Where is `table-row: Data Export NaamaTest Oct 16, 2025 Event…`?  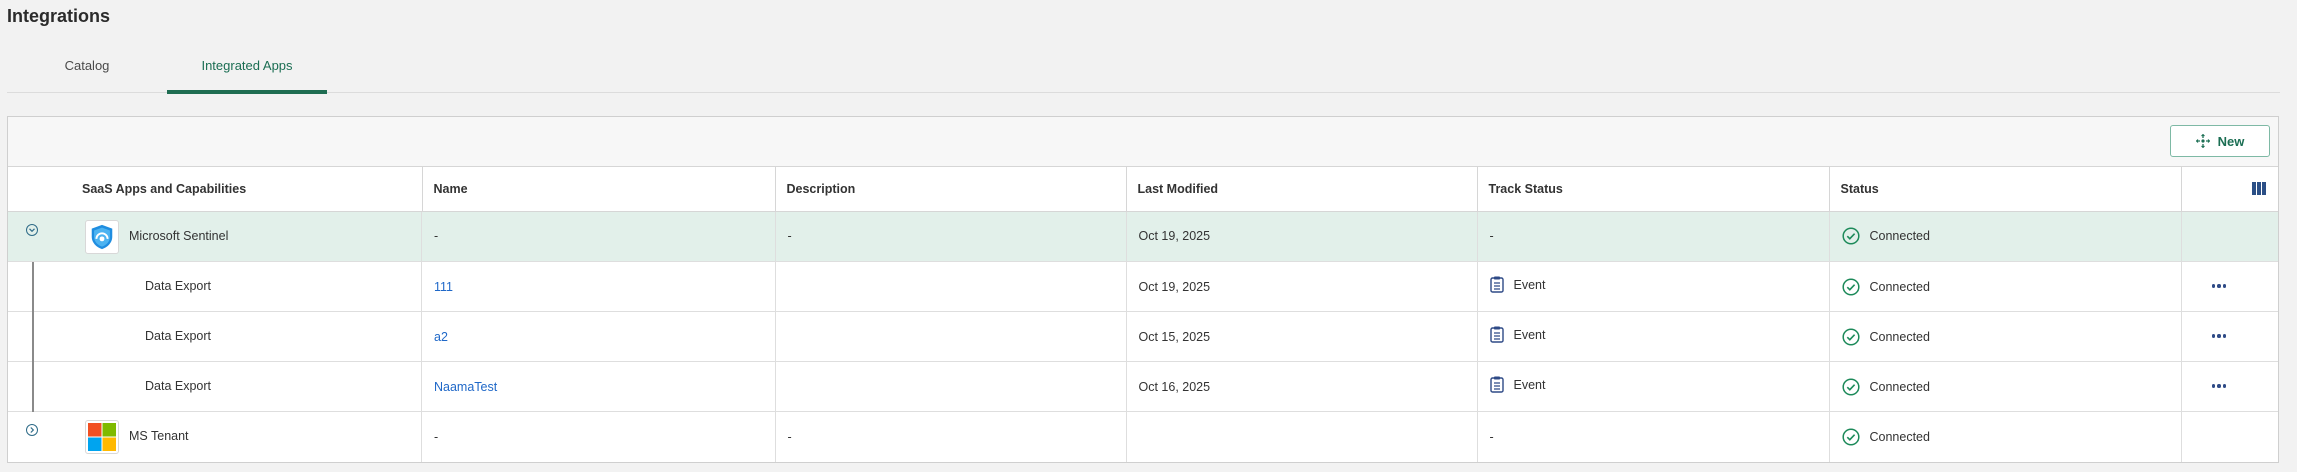
table-row: Data Export NaamaTest Oct 16, 2025 Event… is located at coordinates (1143, 386).